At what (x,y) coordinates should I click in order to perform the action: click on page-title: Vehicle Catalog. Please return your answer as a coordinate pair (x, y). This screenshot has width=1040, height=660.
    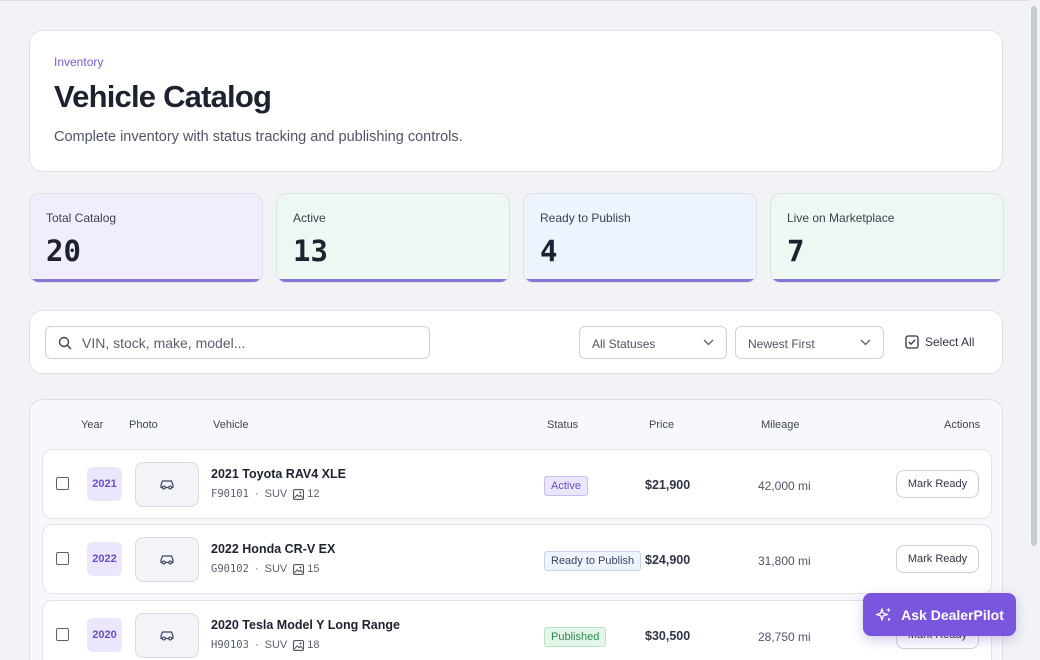
    Looking at the image, I should click on (163, 96).